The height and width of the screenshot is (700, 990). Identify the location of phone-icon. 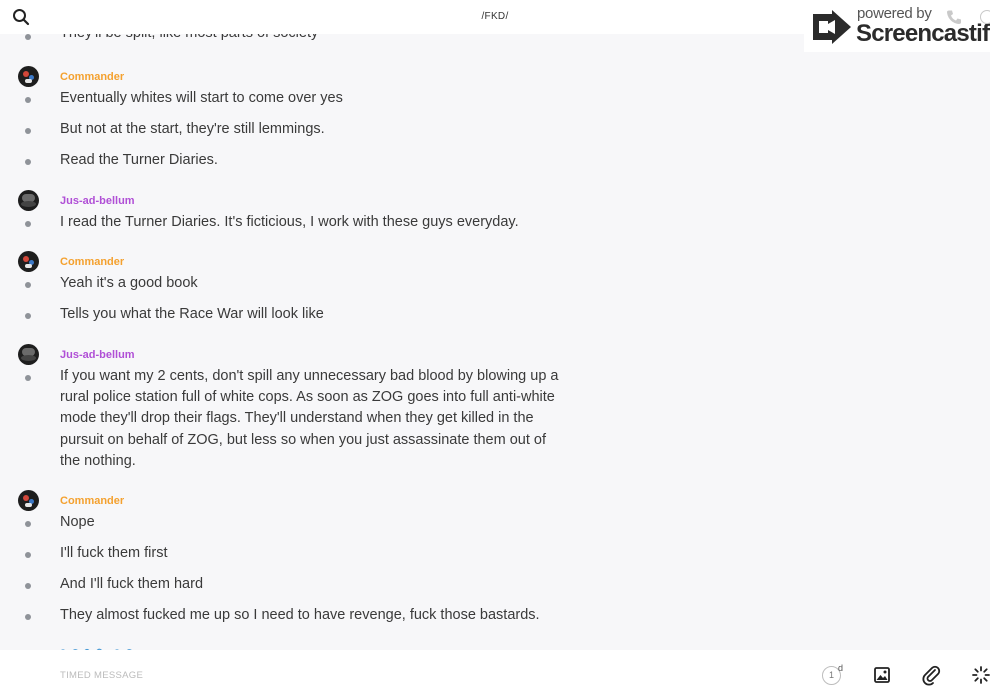
(954, 19).